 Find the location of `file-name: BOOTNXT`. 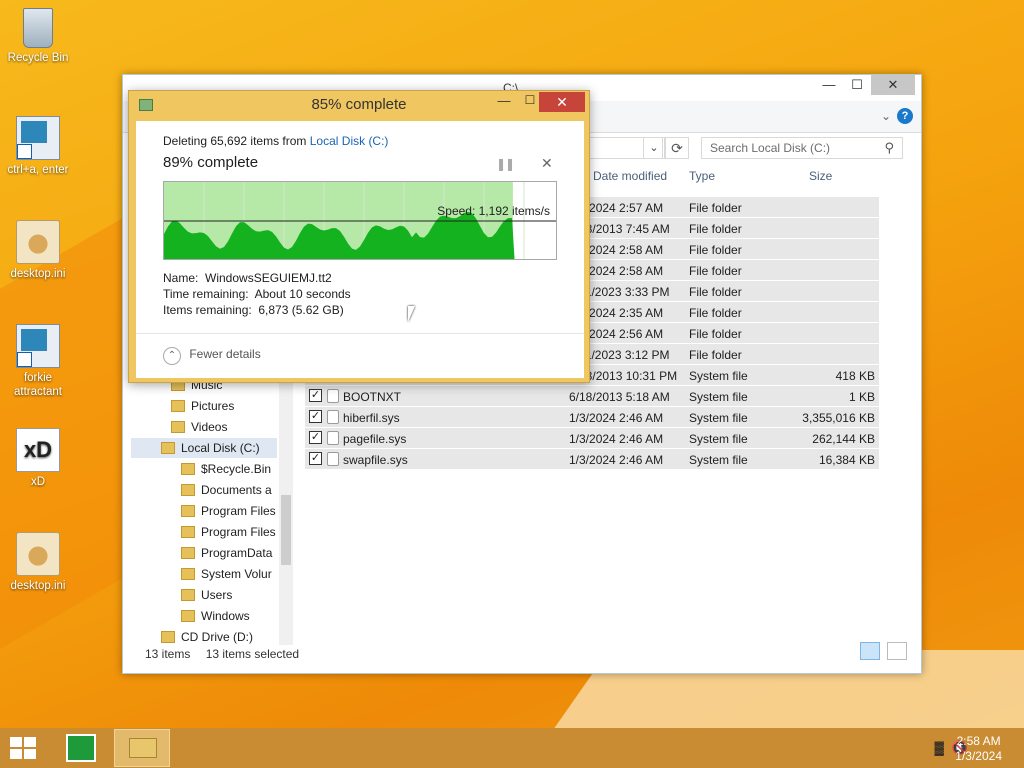

file-name: BOOTNXT is located at coordinates (372, 397).